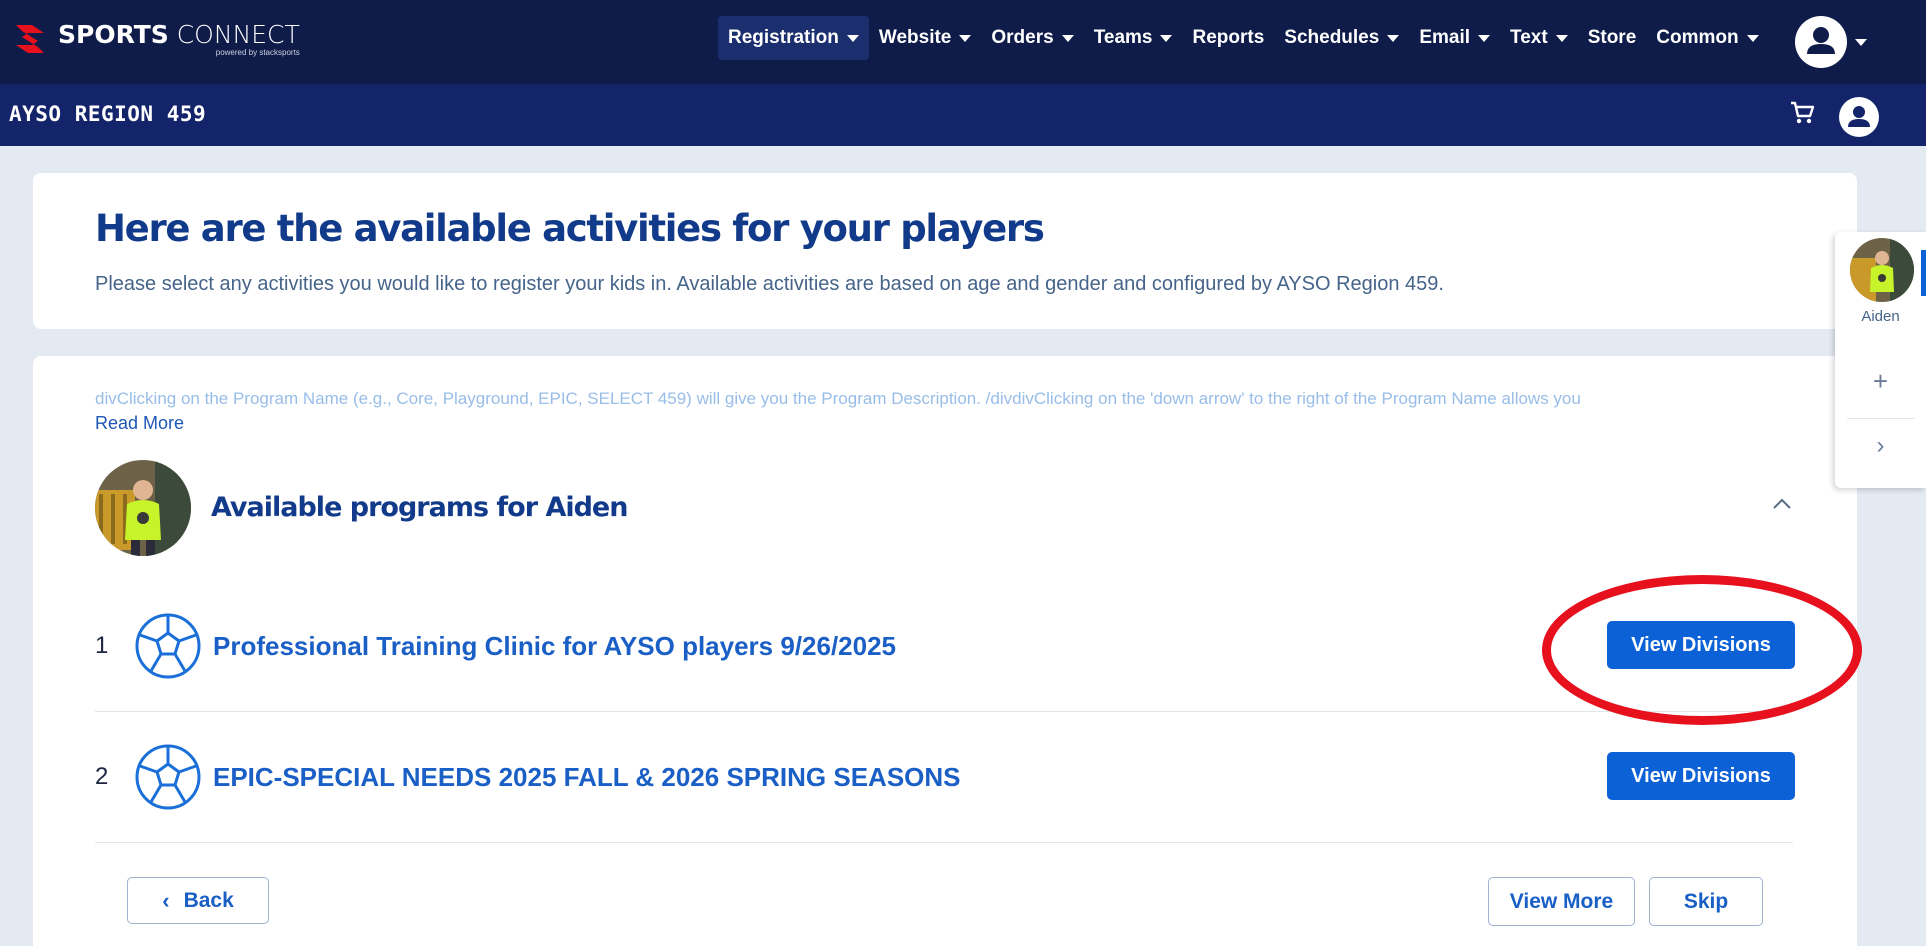 Image resolution: width=1926 pixels, height=946 pixels. I want to click on account-chevron-down-icon, so click(1861, 42).